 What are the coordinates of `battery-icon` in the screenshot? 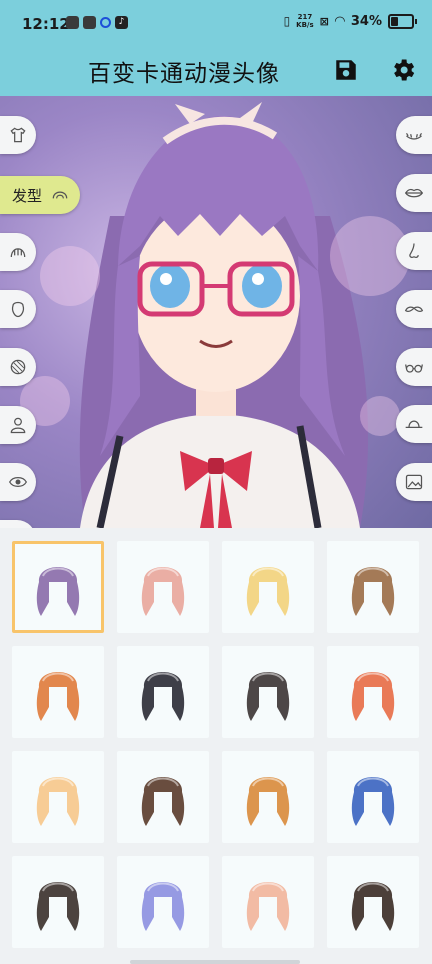 It's located at (402, 21).